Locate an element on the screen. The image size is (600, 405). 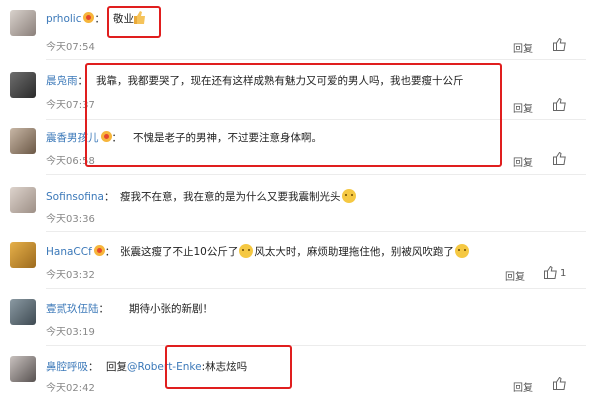
username: Sofinsofina is located at coordinates (75, 197).